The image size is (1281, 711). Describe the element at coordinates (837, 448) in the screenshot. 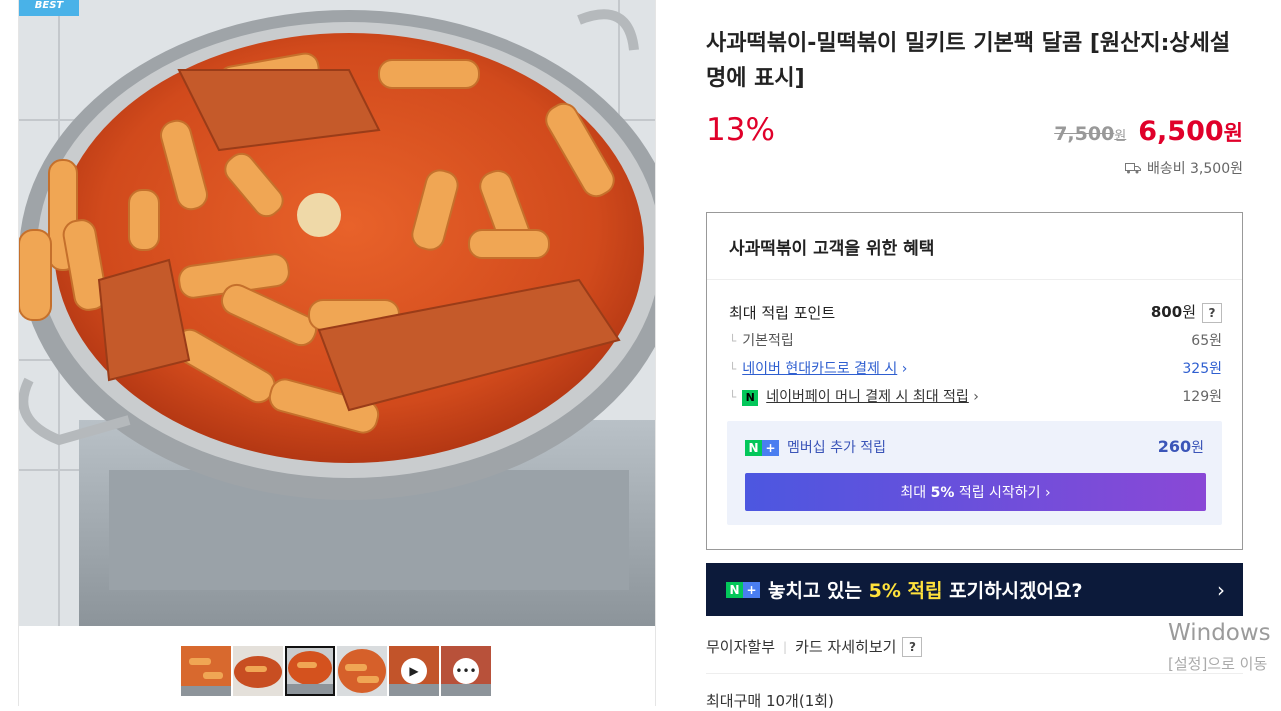

I see `membership-label: 멤버십 추가 적립` at that location.